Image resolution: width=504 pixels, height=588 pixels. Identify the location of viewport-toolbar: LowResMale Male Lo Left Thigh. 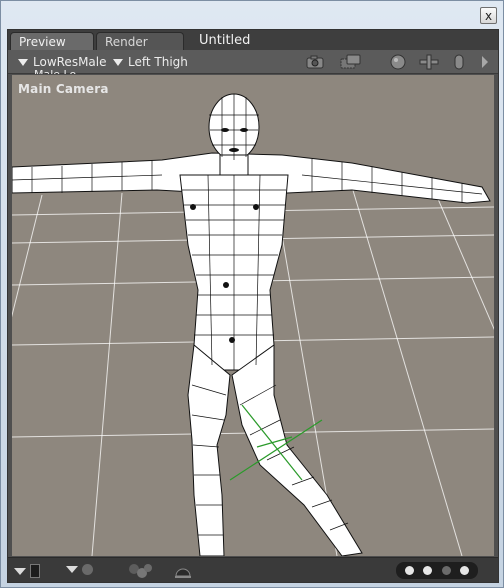
(253, 62).